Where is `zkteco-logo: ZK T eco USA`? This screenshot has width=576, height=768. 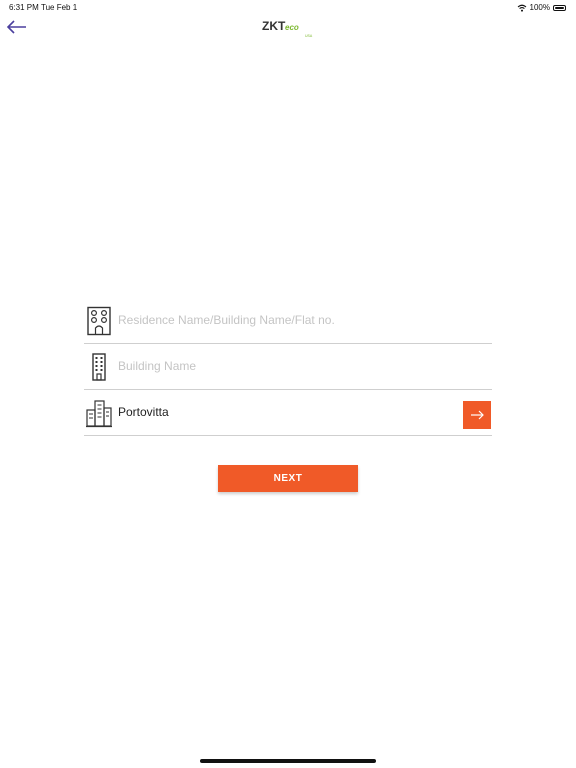 zkteco-logo: ZK T eco USA is located at coordinates (287, 28).